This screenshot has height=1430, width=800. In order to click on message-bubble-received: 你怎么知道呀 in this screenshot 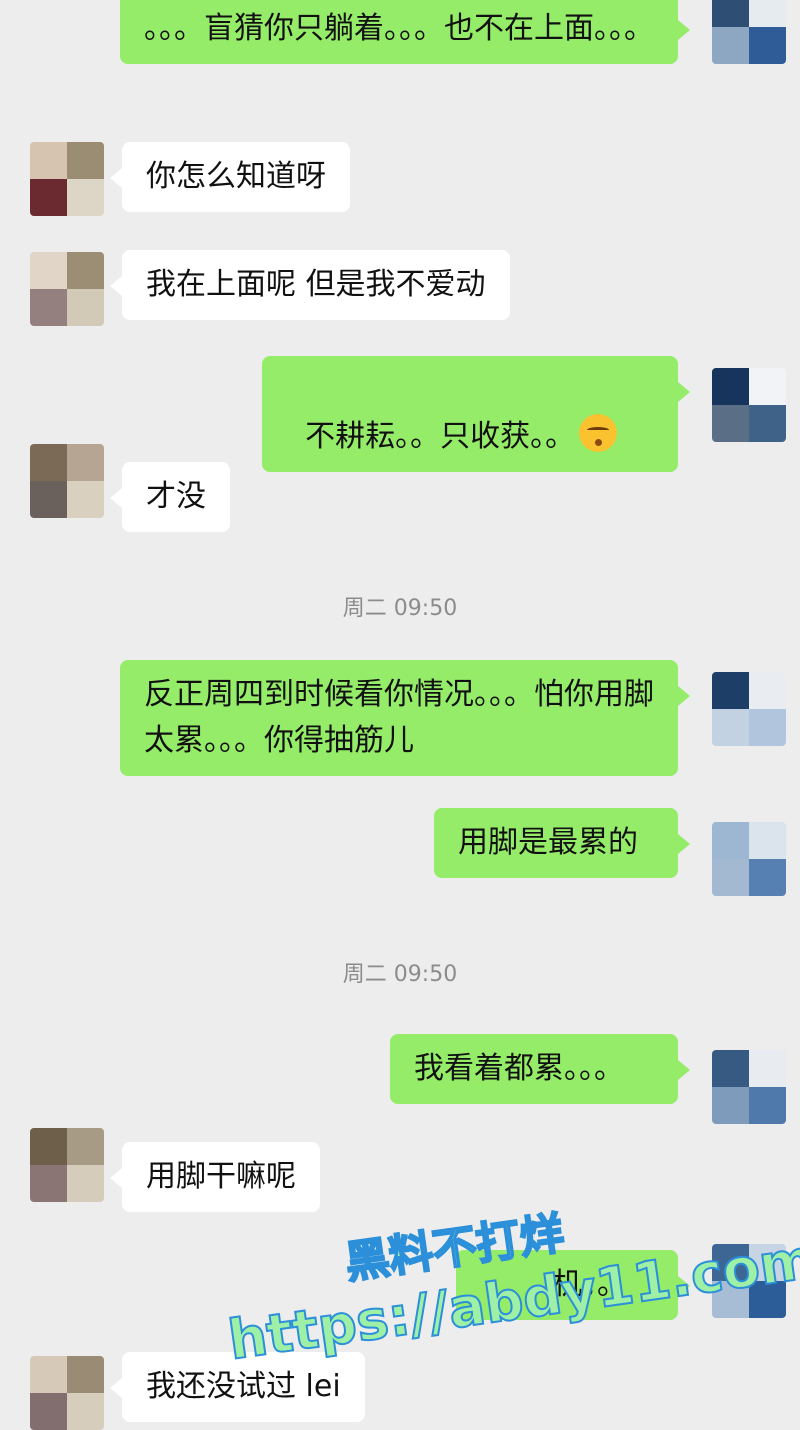, I will do `click(230, 177)`.